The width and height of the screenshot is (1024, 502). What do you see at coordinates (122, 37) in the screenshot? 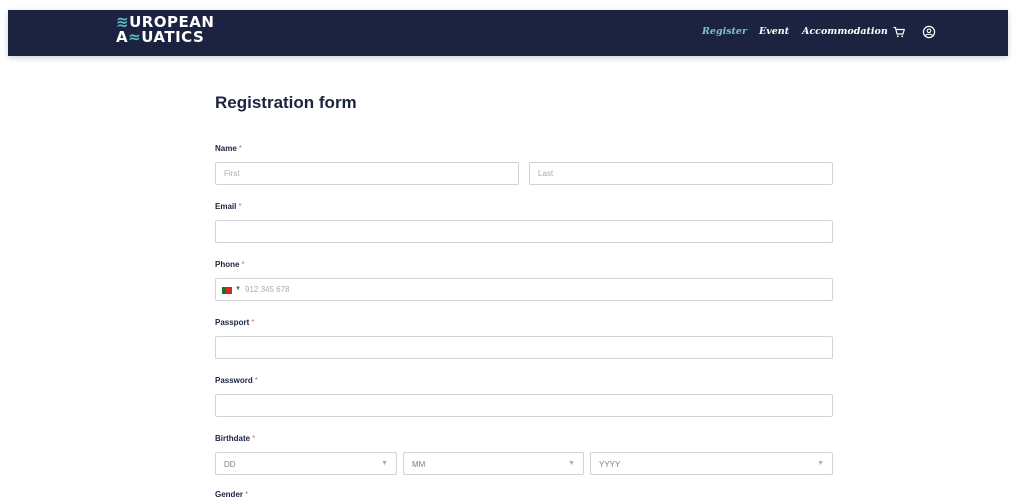
I see `logo-line2-a: A` at bounding box center [122, 37].